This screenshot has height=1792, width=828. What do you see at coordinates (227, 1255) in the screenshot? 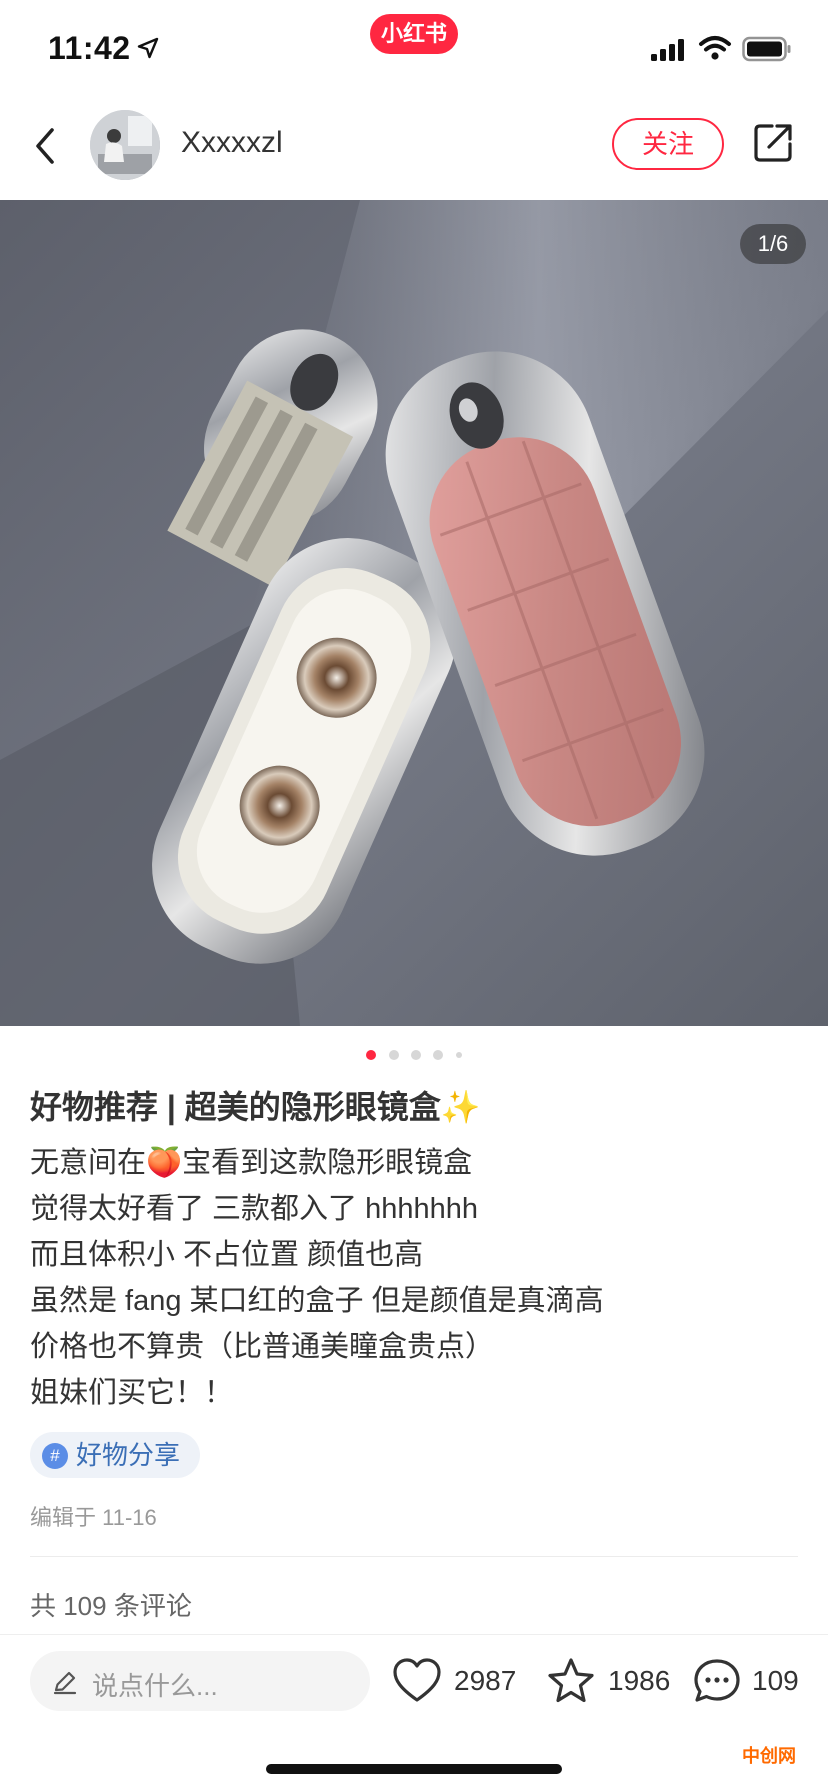
I see `post-body-line: 而且体积小 不占位置 颜值也高` at bounding box center [227, 1255].